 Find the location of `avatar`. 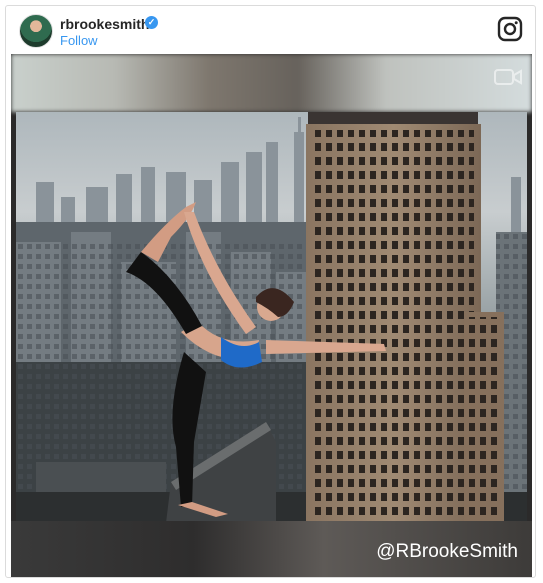

avatar is located at coordinates (36, 31).